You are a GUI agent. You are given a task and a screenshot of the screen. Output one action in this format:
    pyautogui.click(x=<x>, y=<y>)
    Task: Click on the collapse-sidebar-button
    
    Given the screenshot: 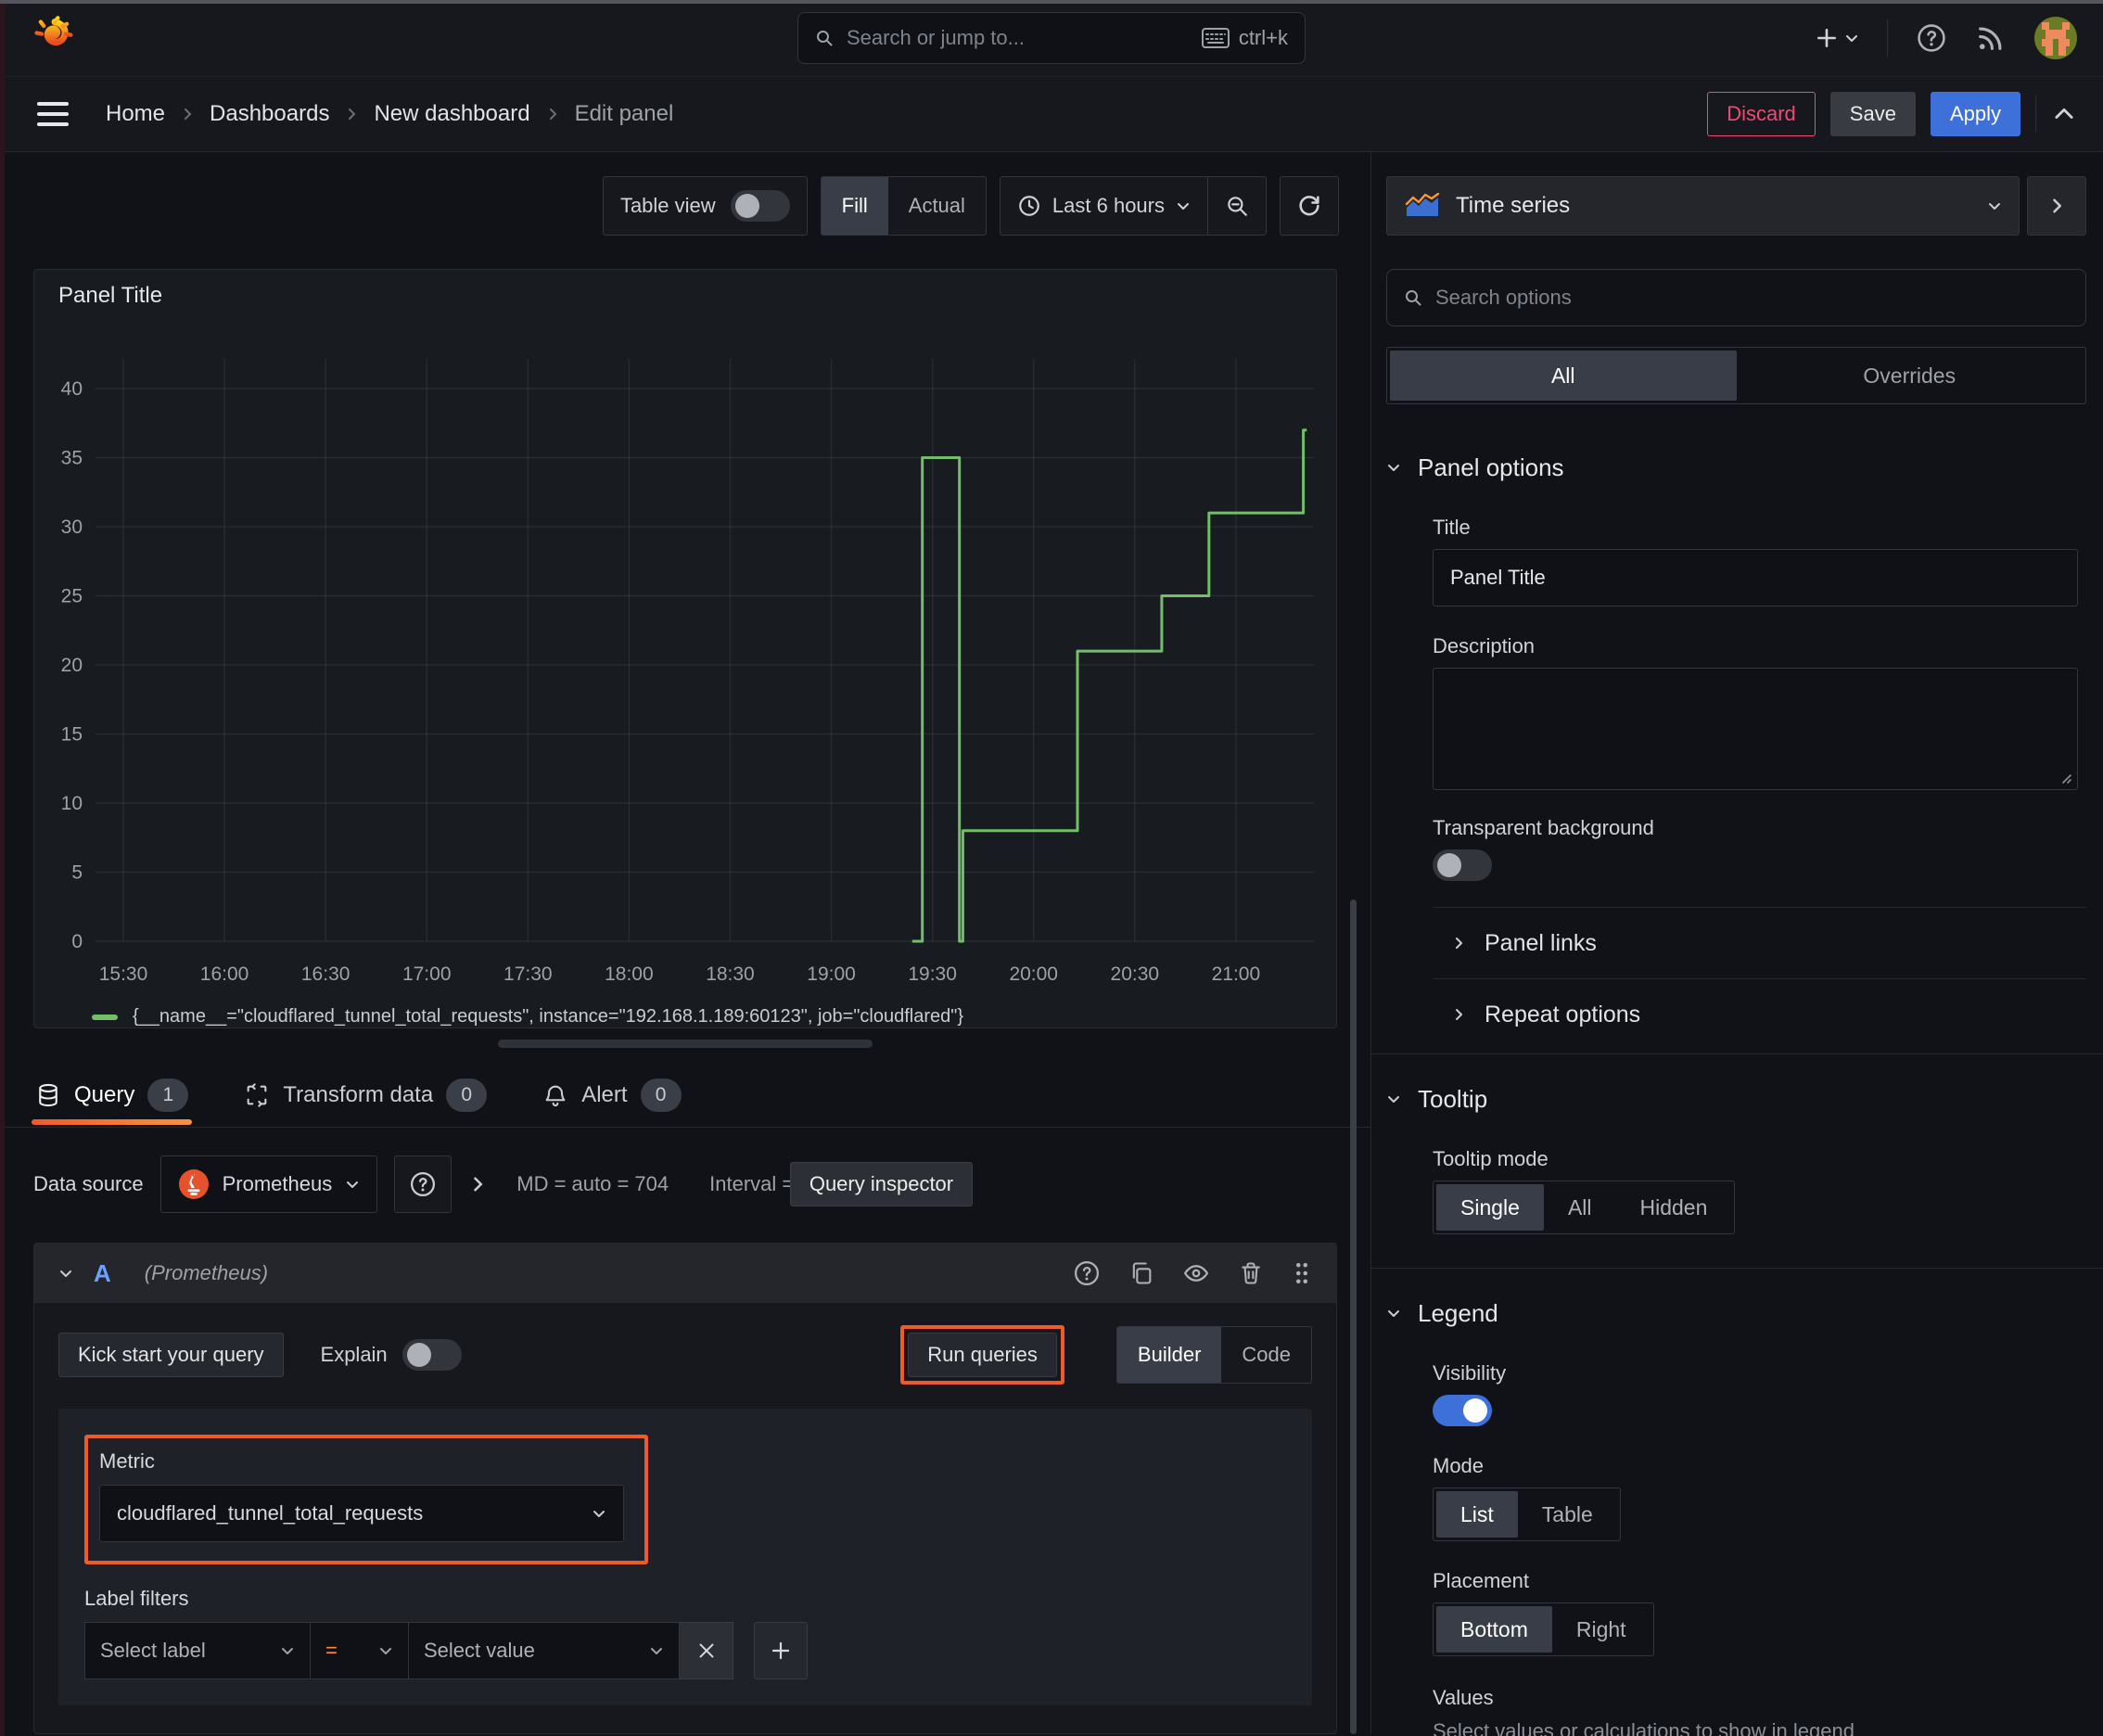 What is the action you would take?
    pyautogui.click(x=2056, y=206)
    